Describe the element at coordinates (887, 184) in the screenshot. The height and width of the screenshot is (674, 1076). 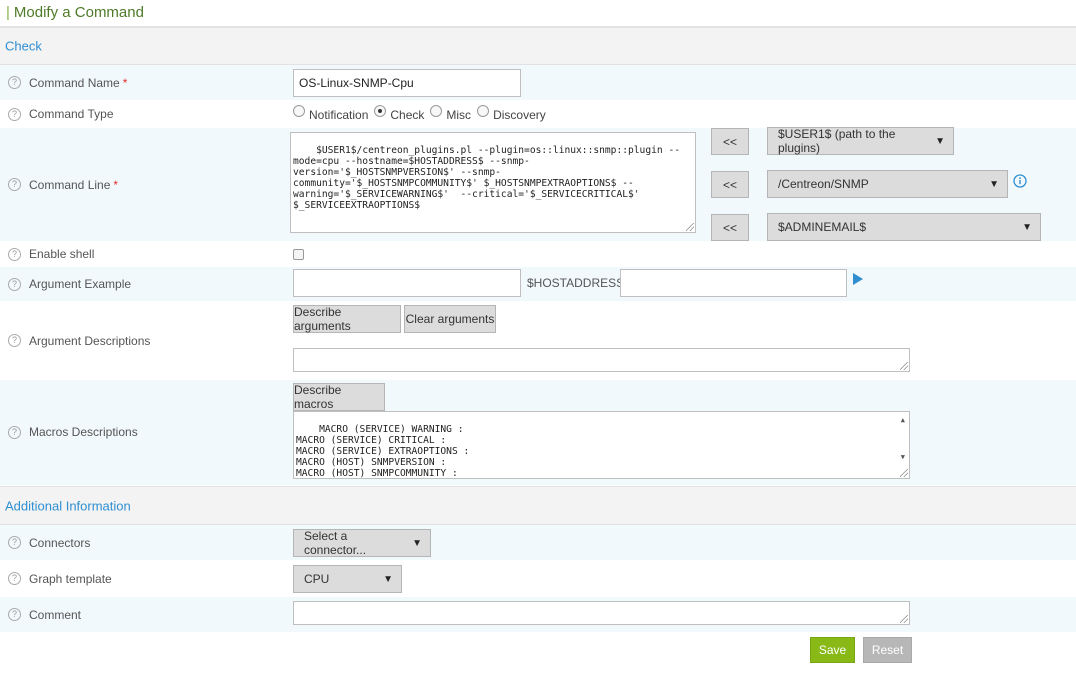
I see `resource-path-select: /Centreon/SNMP ▼` at that location.